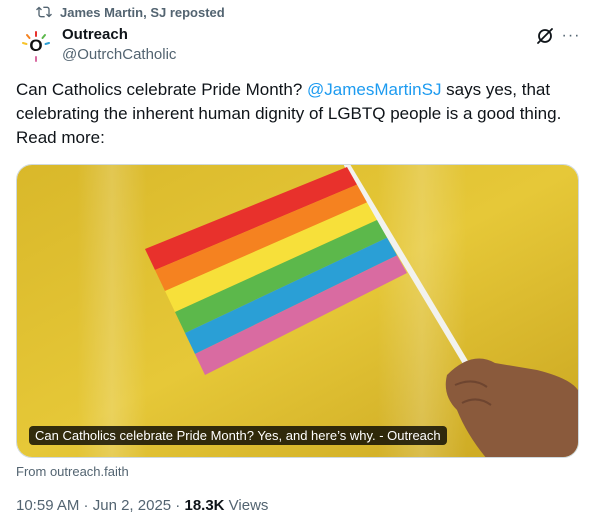 This screenshot has width=597, height=532. I want to click on tweet-time: 10:59 AM, so click(47, 505).